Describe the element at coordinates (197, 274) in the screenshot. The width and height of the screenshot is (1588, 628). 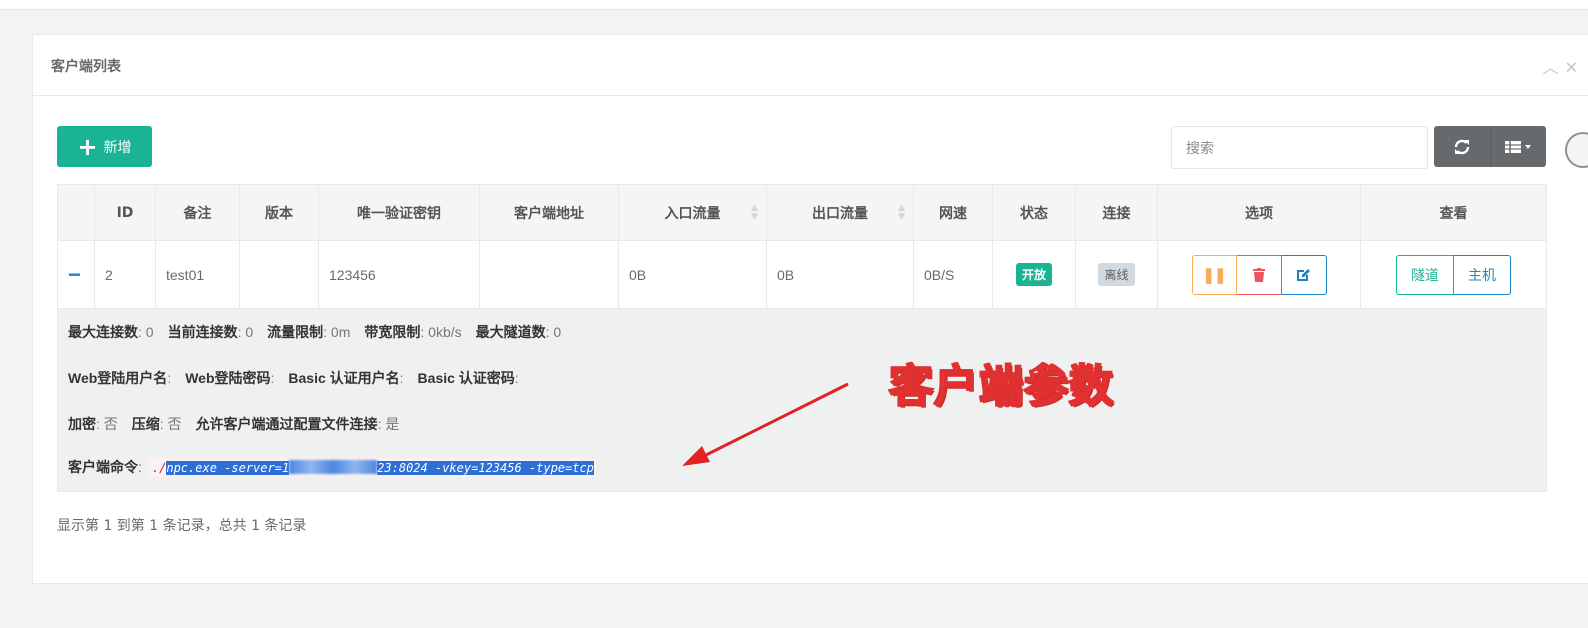
I see `cell-remark: test01` at that location.